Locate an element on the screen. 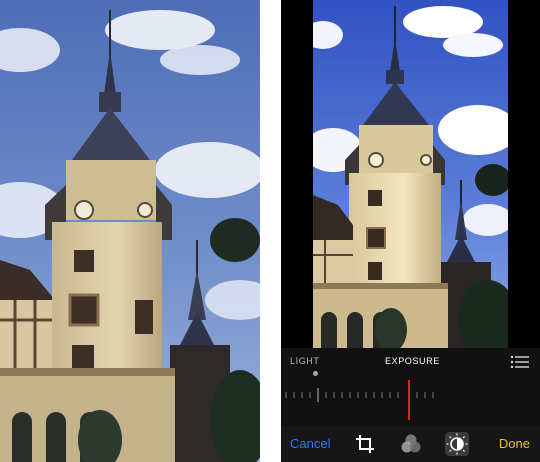 The height and width of the screenshot is (462, 540). adjustment-panel: LIGHT EXPOSURE Cancel Done is located at coordinates (410, 405).